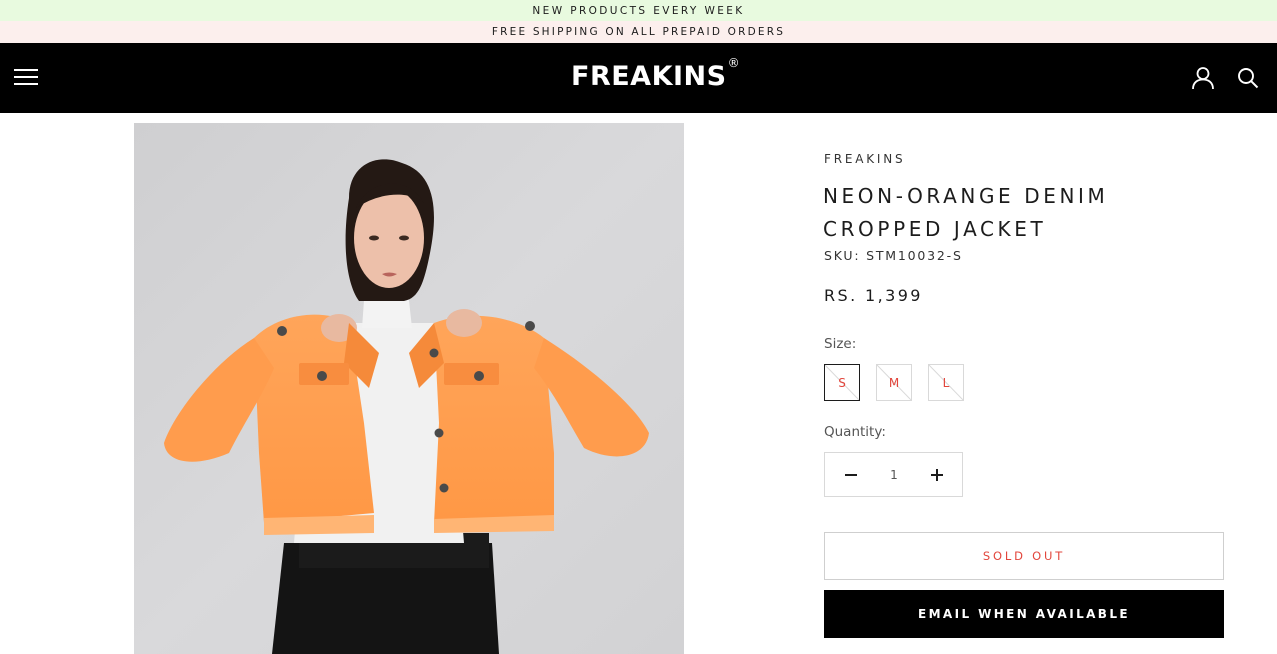  I want to click on quantity-increase-button, so click(937, 475).